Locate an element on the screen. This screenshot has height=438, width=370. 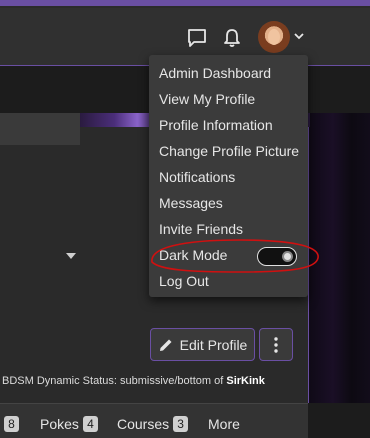
tab-label: More is located at coordinates (224, 424).